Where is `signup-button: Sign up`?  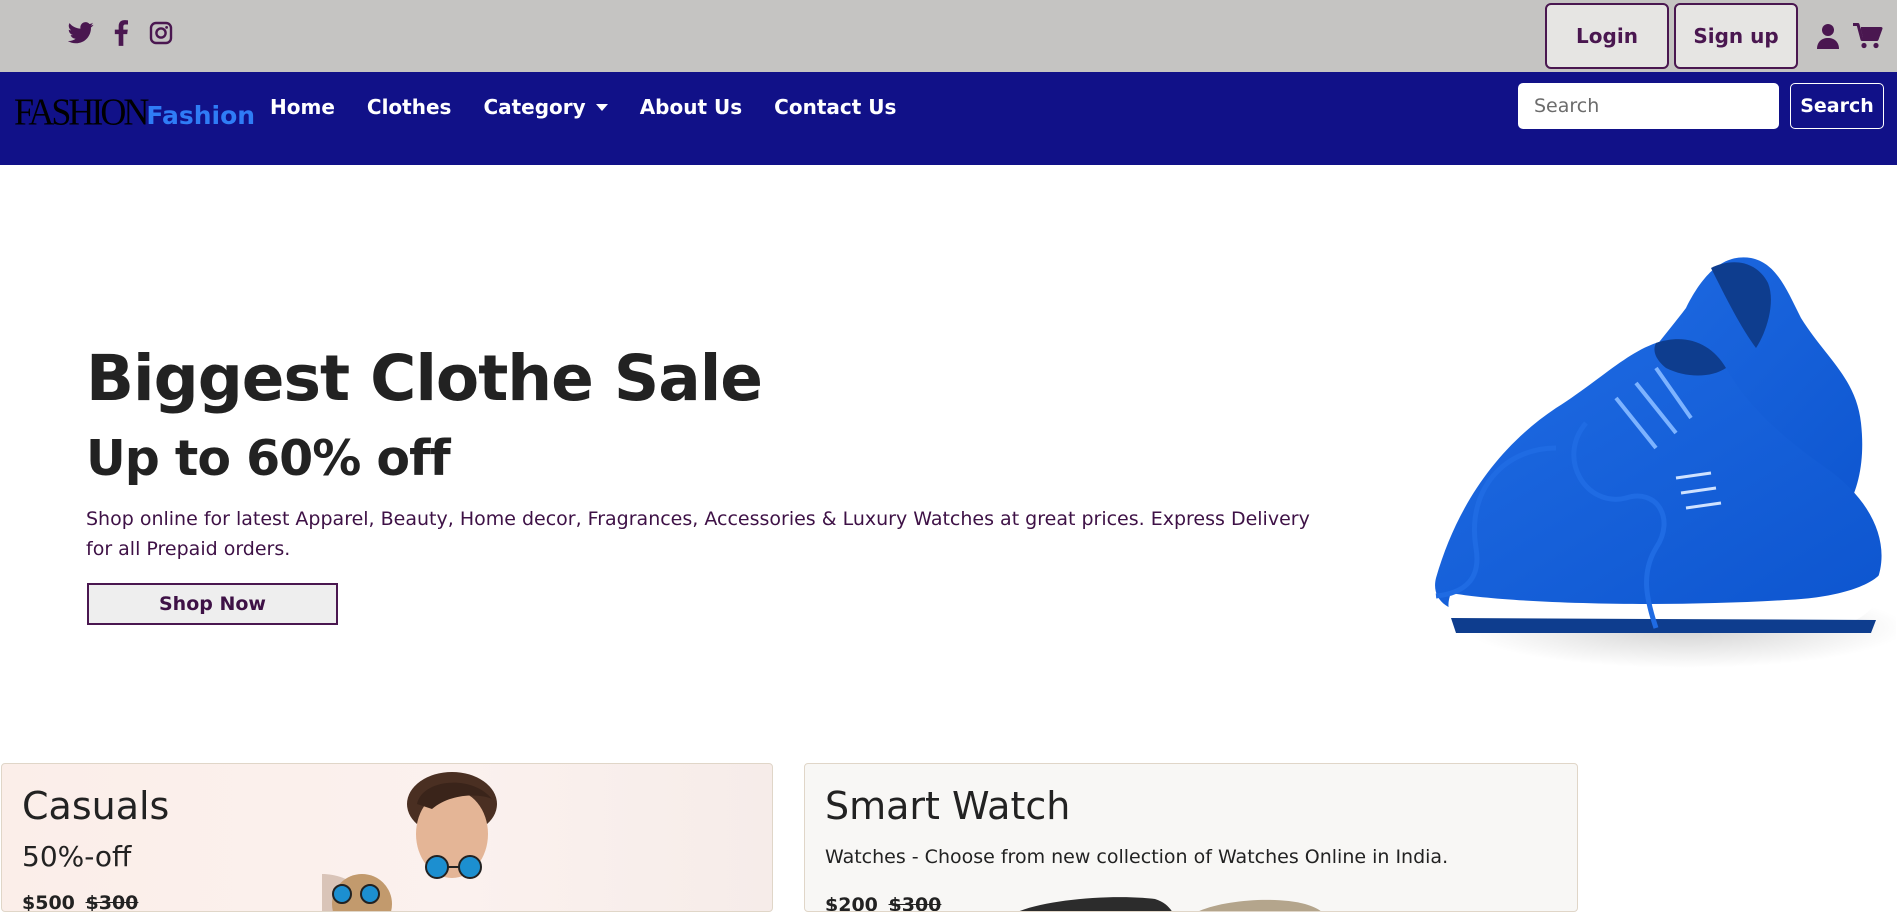 signup-button: Sign up is located at coordinates (1736, 36).